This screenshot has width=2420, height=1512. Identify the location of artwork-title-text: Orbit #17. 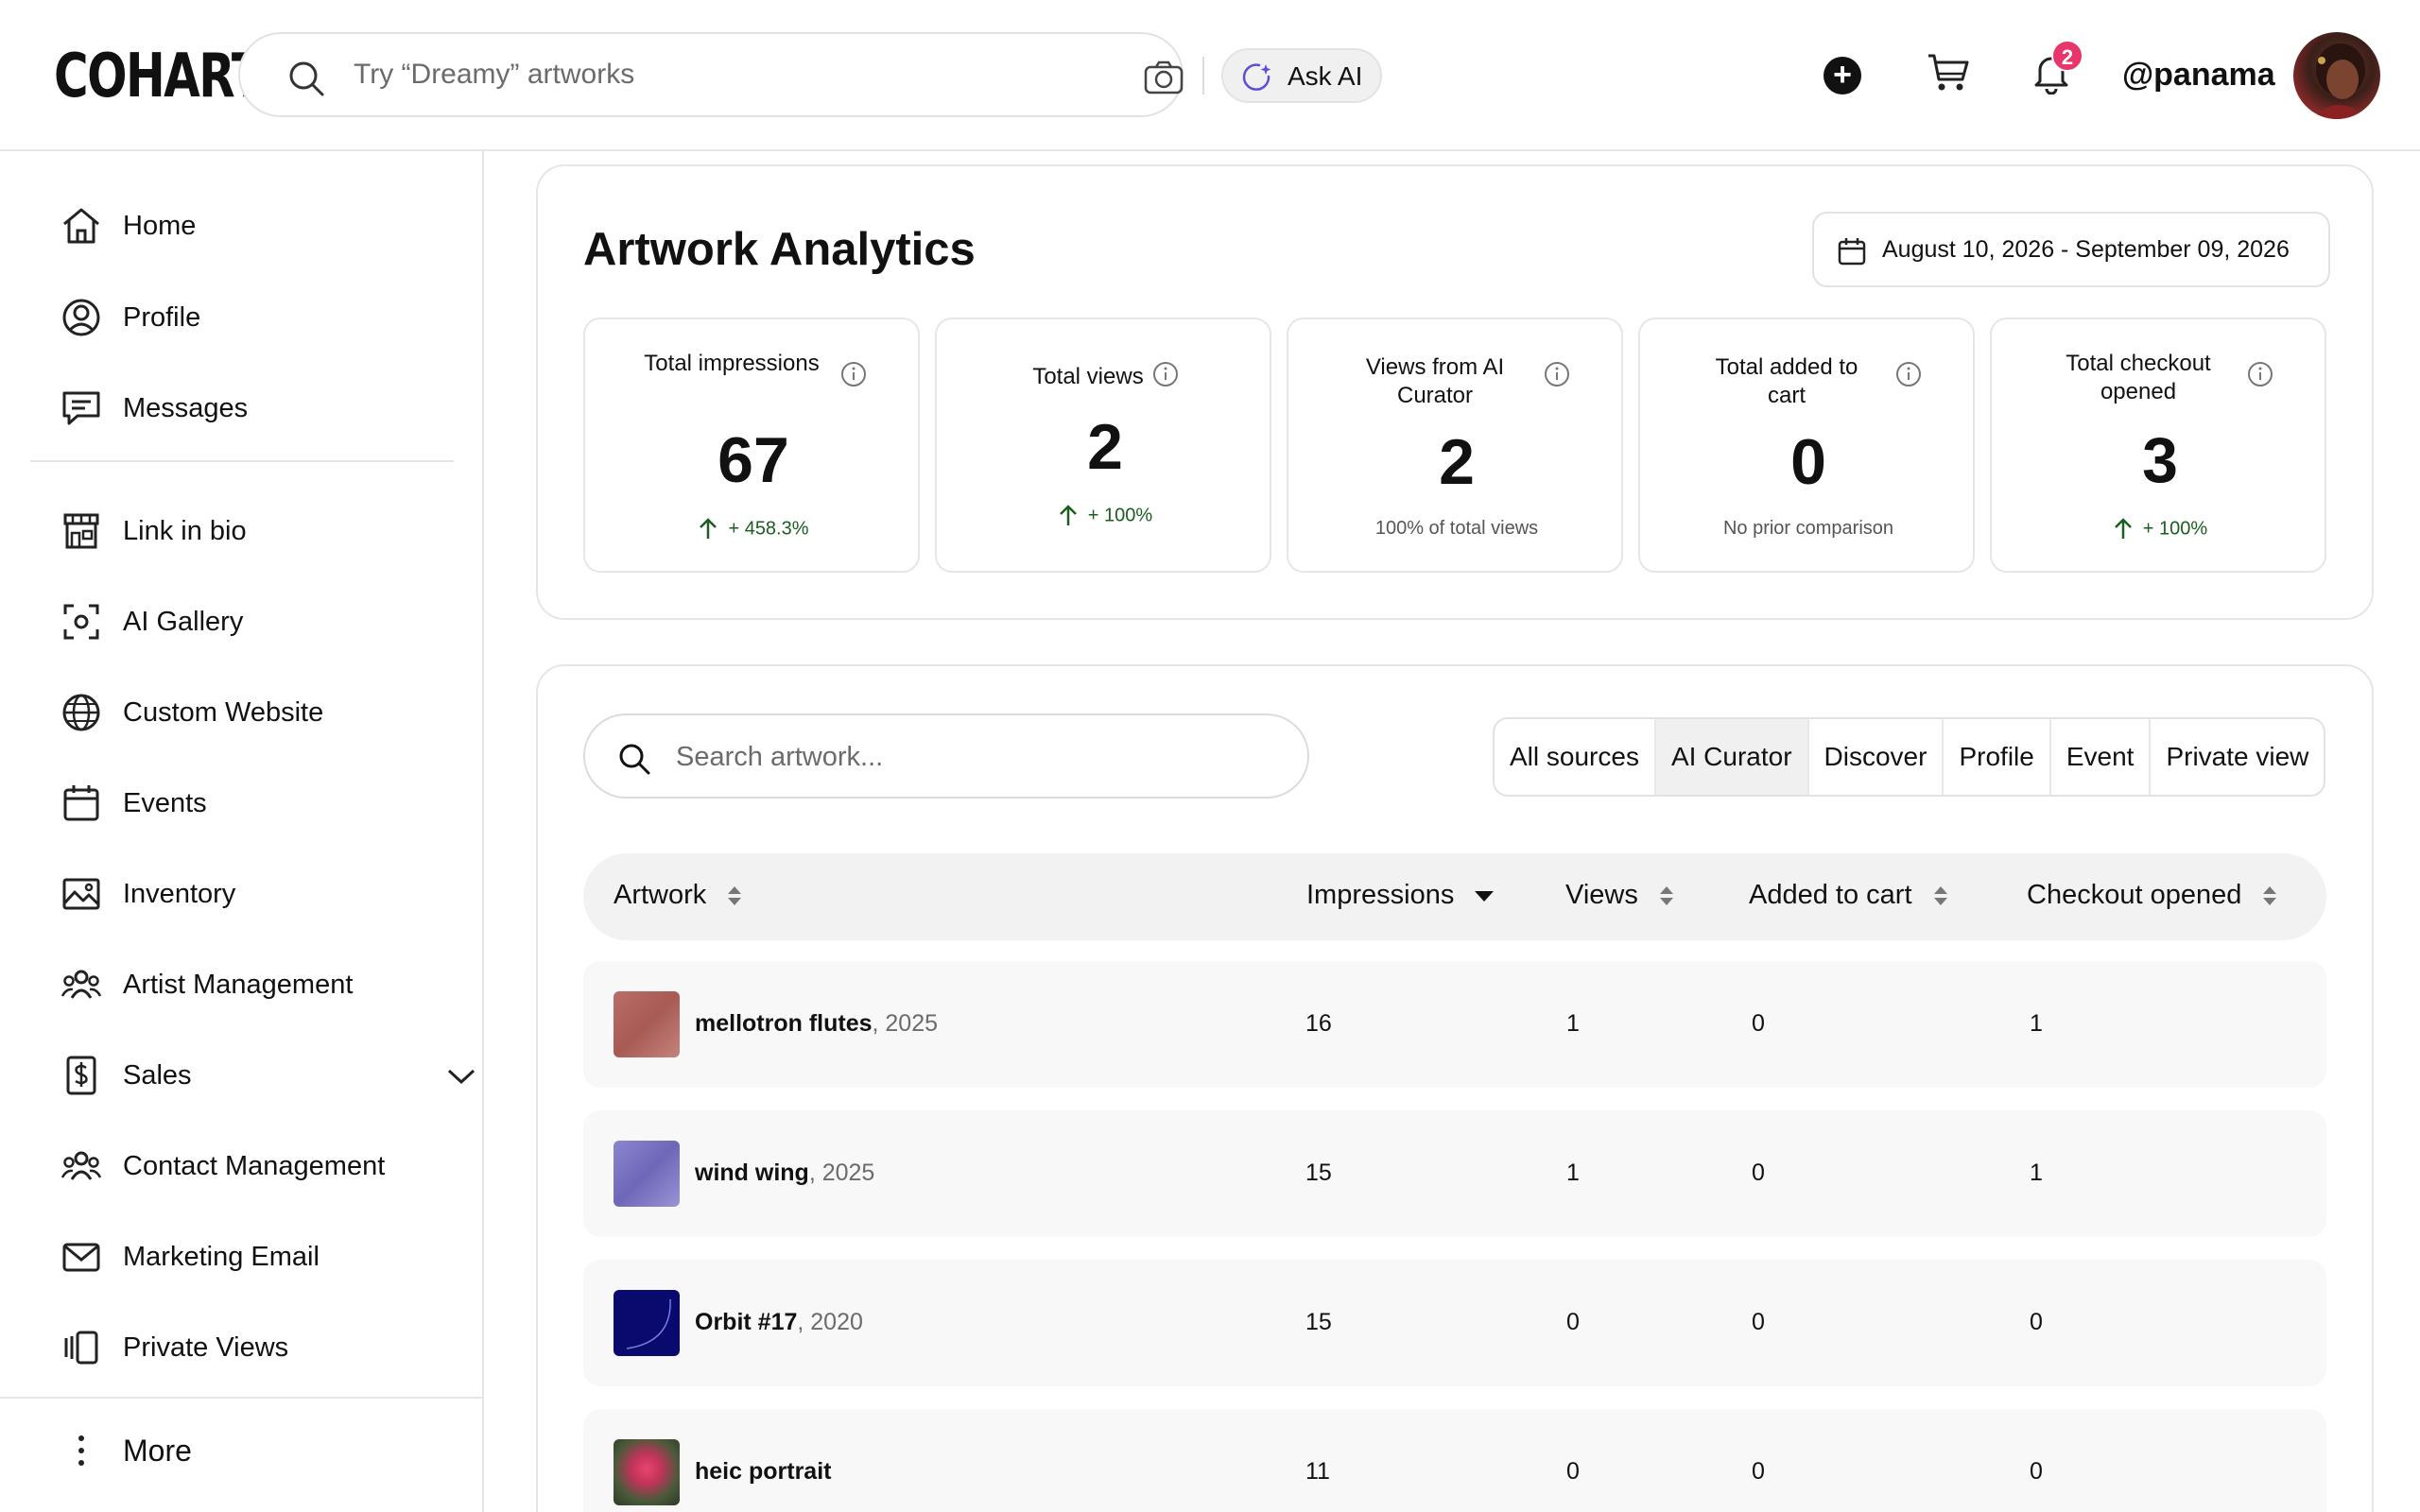
(746, 1322).